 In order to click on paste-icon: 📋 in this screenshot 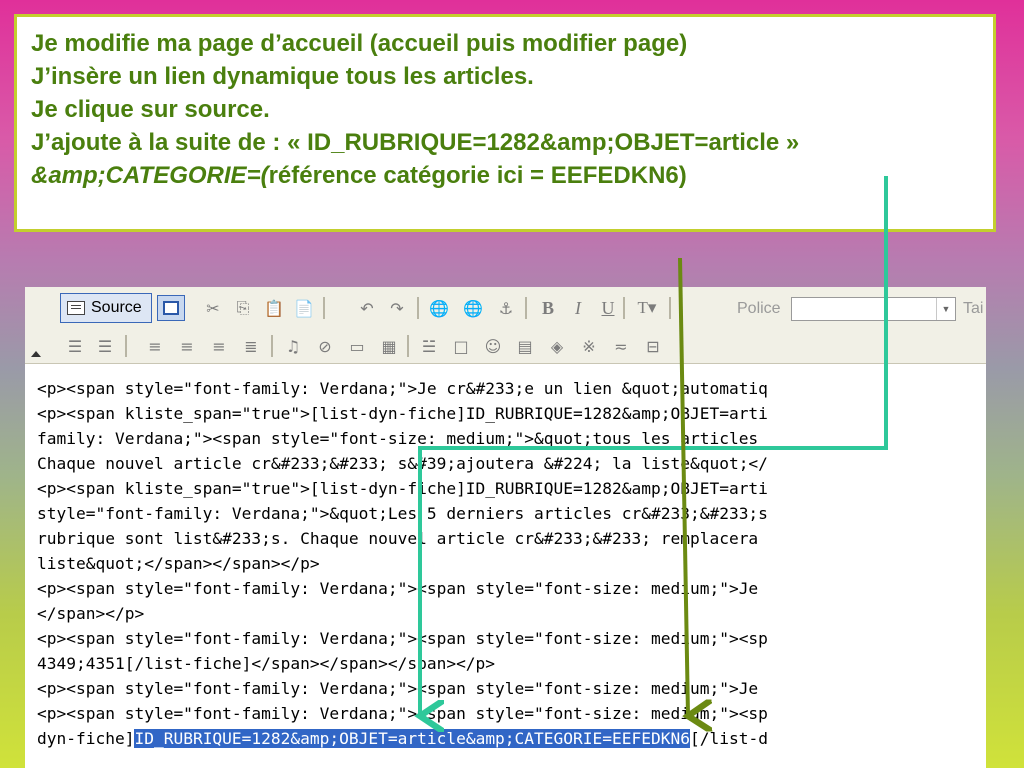, I will do `click(274, 308)`.